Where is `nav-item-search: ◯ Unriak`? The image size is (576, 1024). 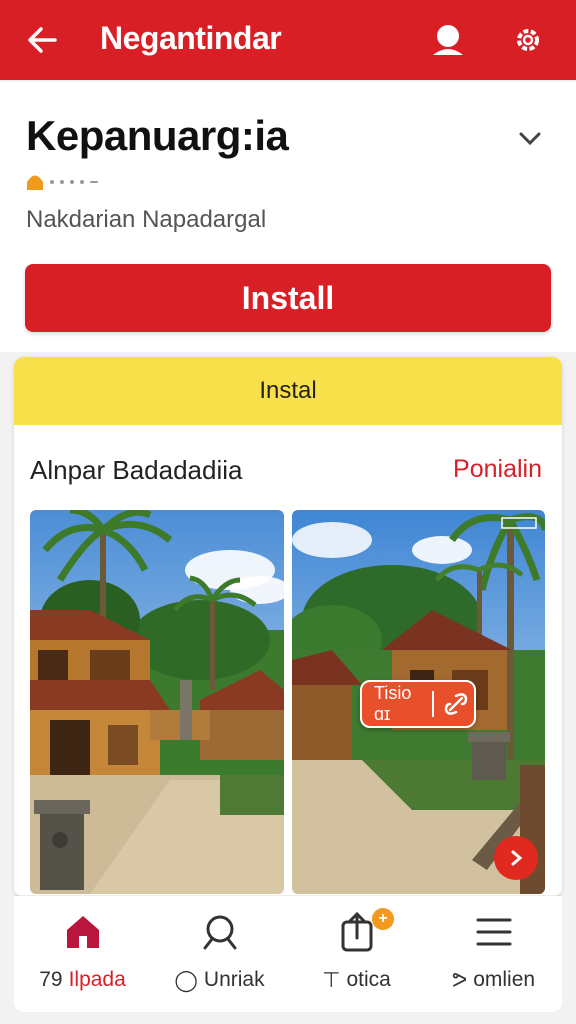 nav-item-search: ◯ Unriak is located at coordinates (219, 954).